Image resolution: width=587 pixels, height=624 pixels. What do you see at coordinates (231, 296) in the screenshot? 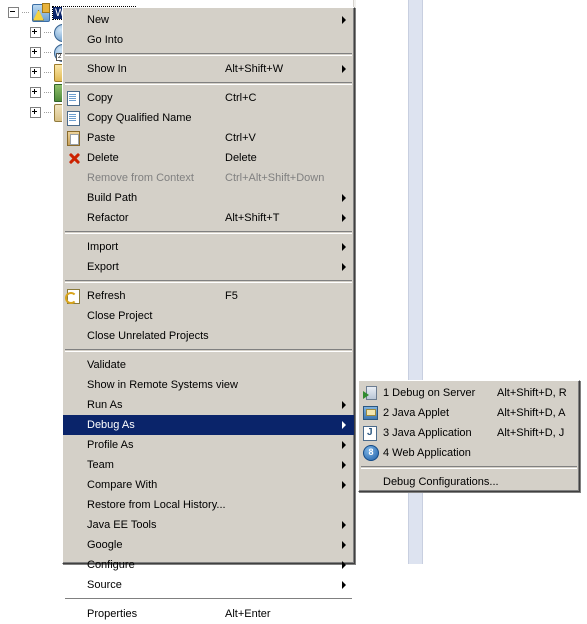
I see `menu-item-shortcut: F5` at bounding box center [231, 296].